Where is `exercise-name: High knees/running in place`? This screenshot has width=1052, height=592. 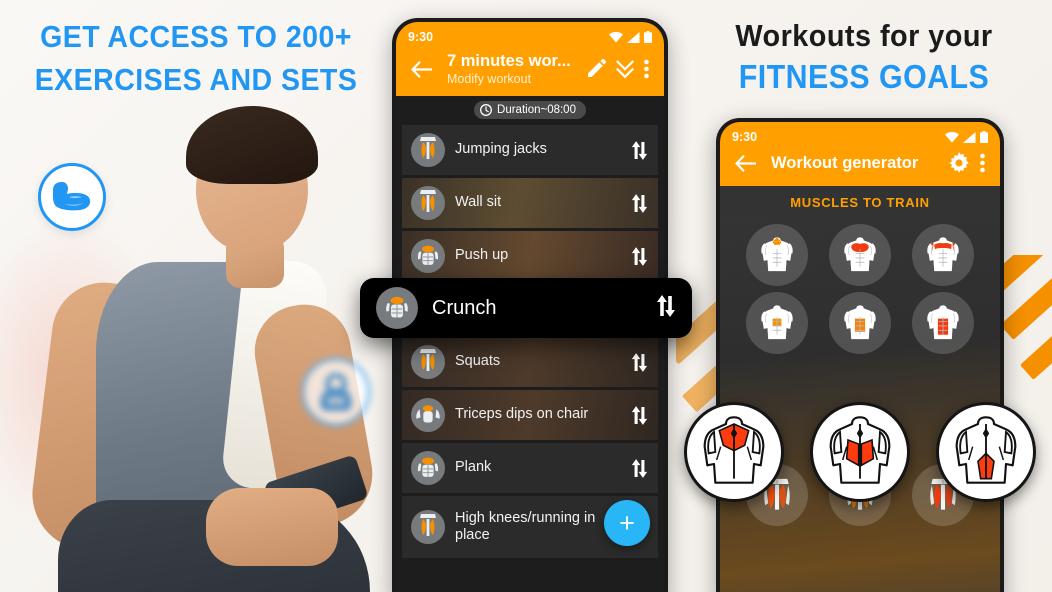
exercise-name: High knees/running in place is located at coordinates (525, 526).